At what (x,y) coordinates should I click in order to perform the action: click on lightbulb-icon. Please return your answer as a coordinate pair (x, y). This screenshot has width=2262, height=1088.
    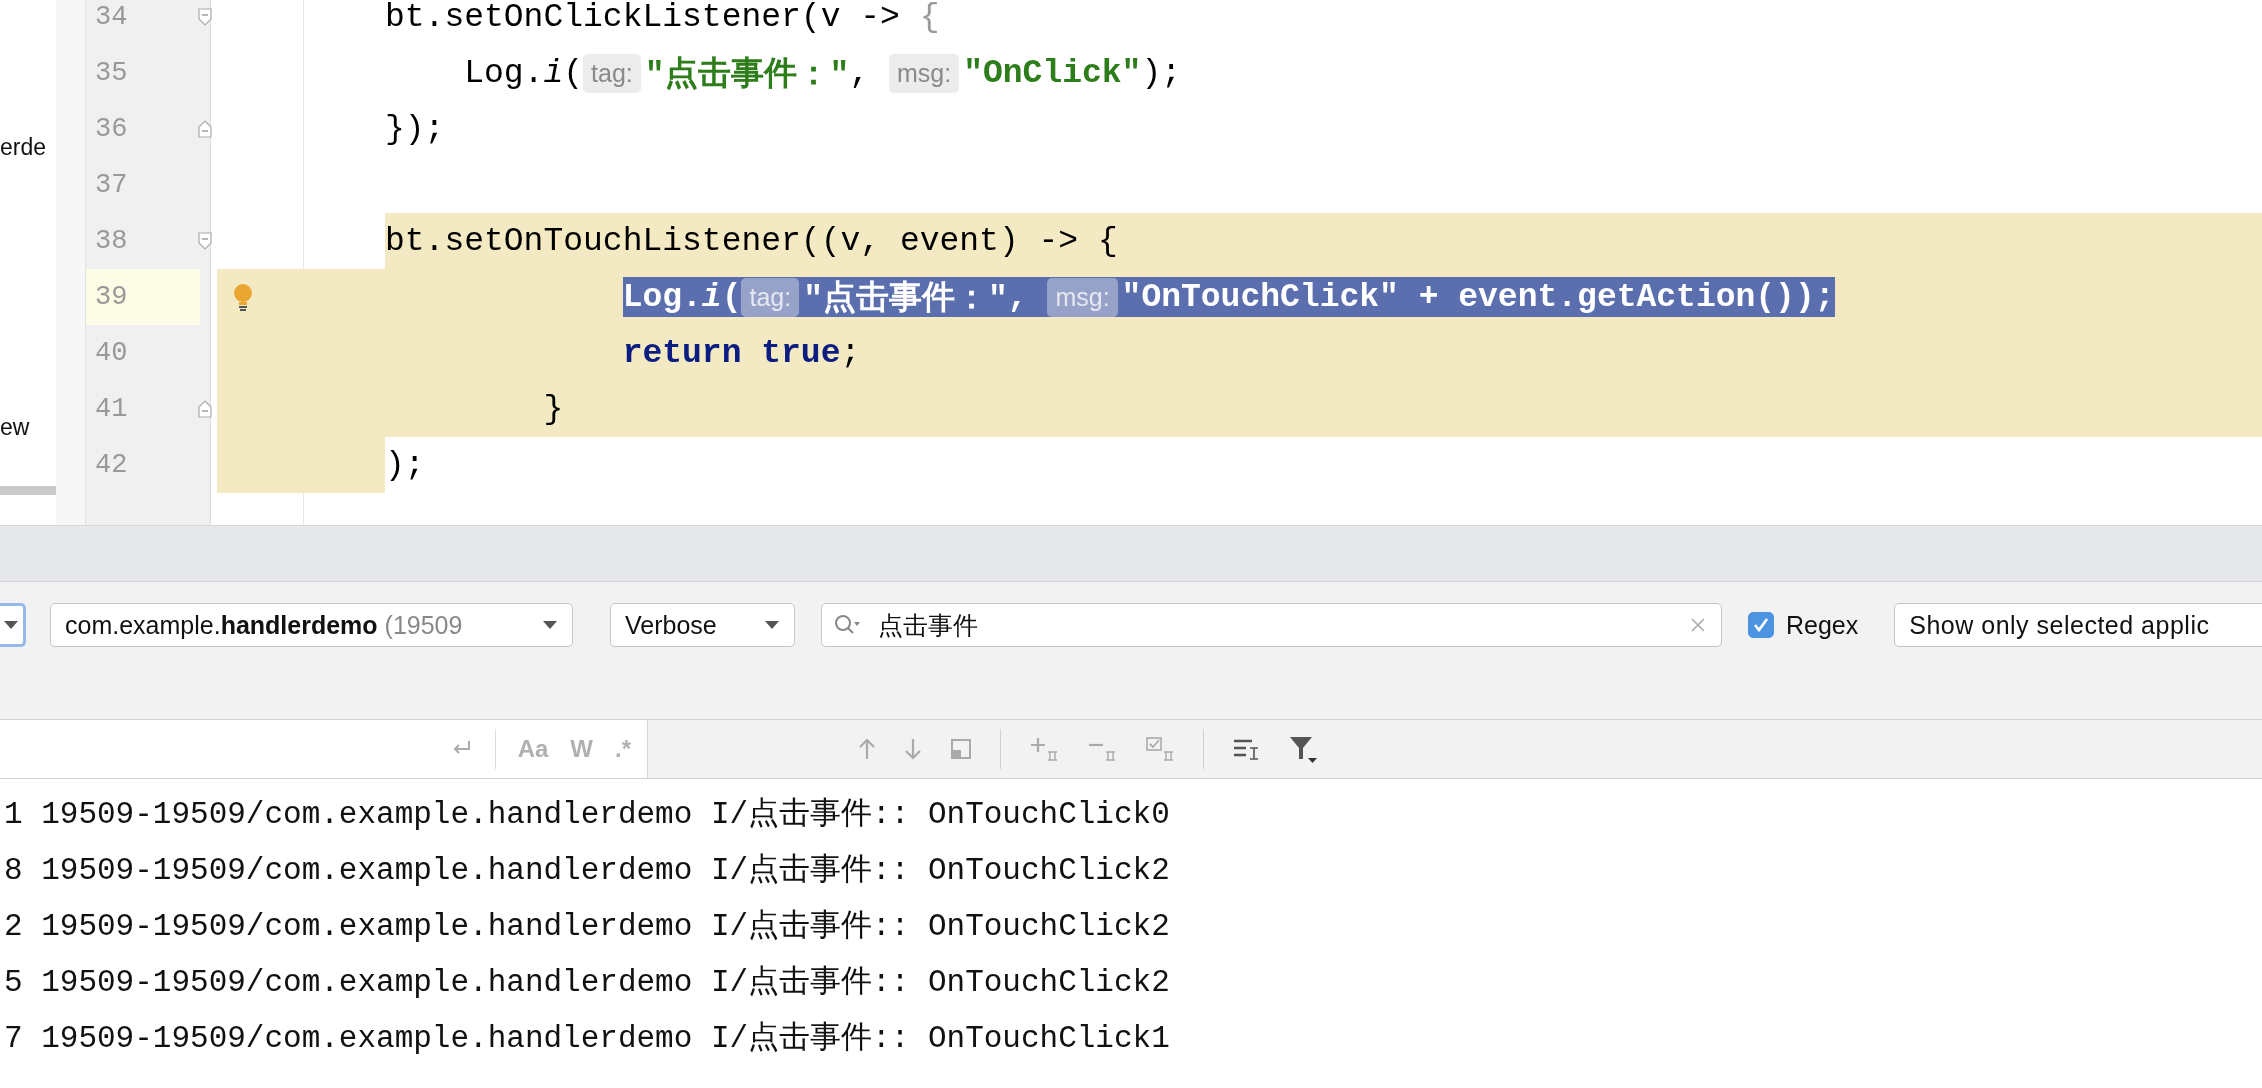
    Looking at the image, I should click on (243, 297).